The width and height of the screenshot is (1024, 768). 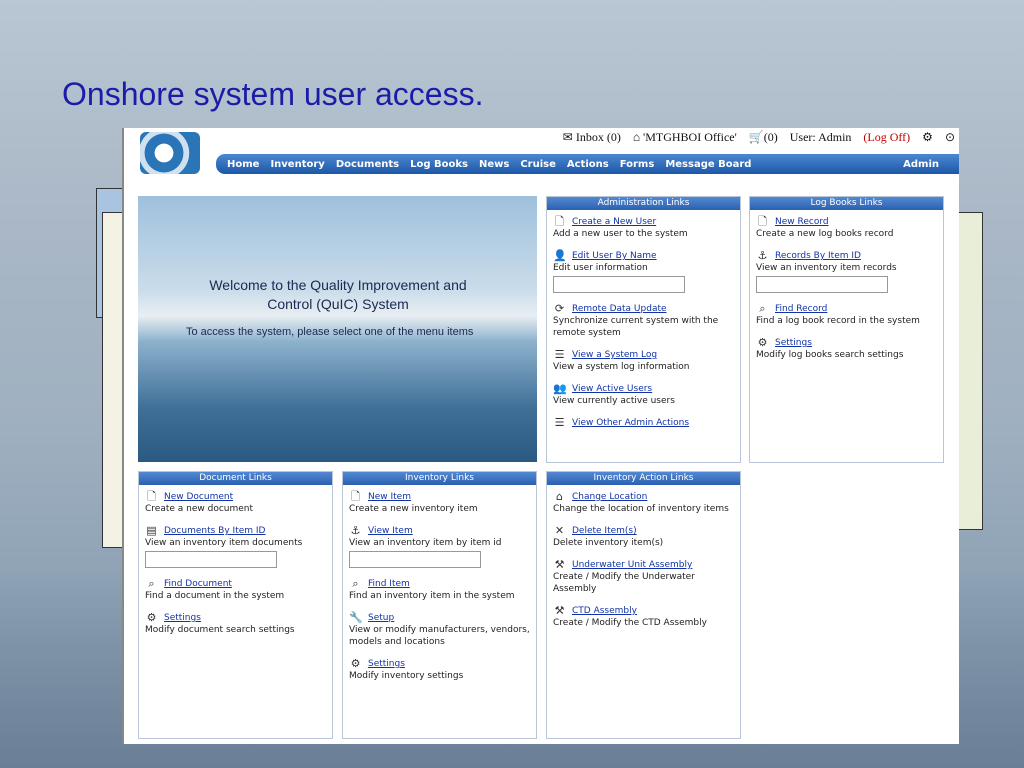 I want to click on inbox-link: ✉ Inbox (0), so click(x=592, y=137).